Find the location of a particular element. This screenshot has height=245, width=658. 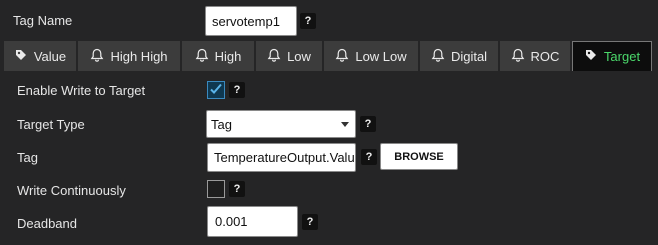

tag-help-icon: ? is located at coordinates (369, 157).